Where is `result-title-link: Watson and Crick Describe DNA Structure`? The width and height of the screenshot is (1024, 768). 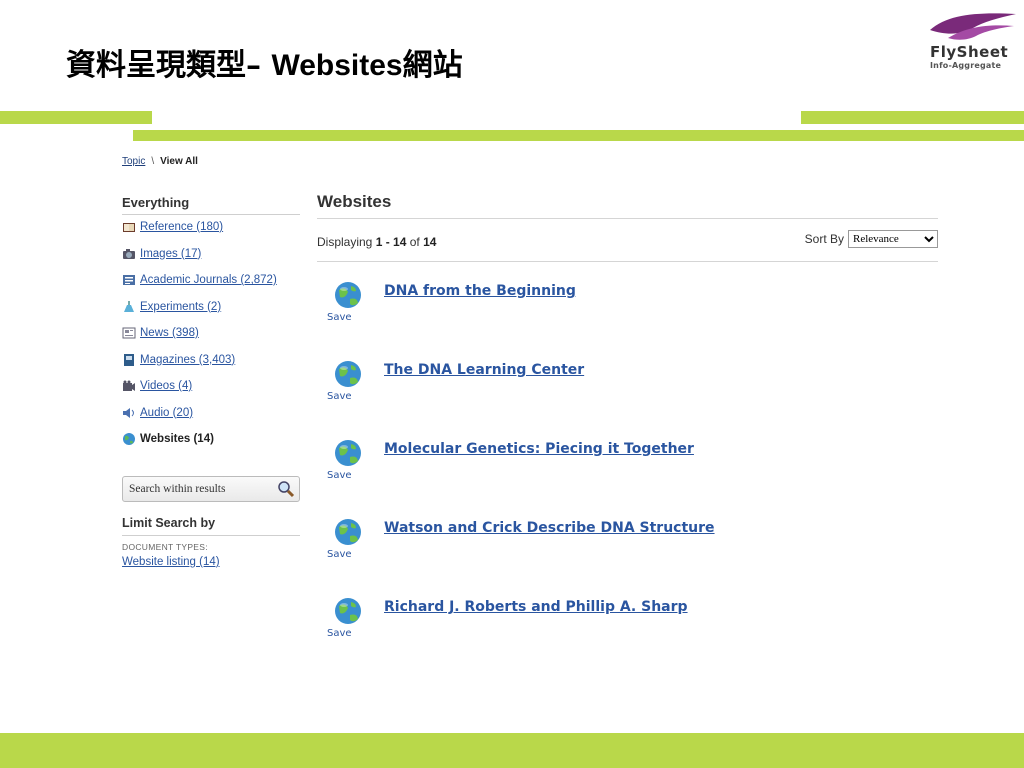
result-title-link: Watson and Crick Describe DNA Structure is located at coordinates (549, 528).